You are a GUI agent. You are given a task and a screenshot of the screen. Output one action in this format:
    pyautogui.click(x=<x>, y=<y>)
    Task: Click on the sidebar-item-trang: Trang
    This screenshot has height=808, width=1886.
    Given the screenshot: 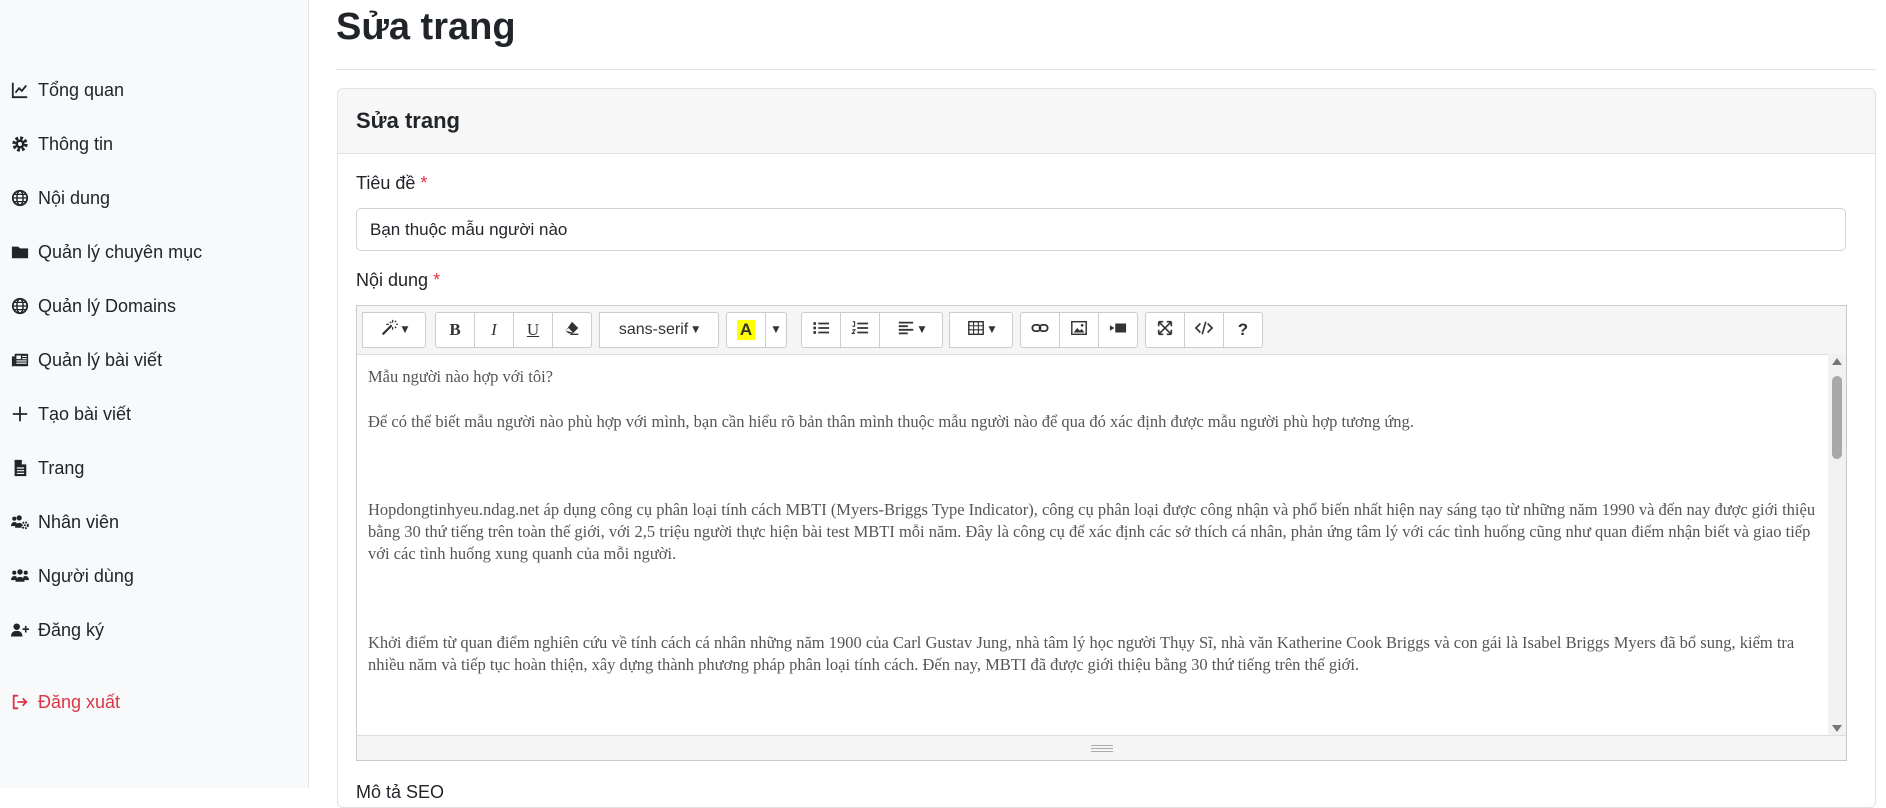 What is the action you would take?
    pyautogui.click(x=47, y=468)
    